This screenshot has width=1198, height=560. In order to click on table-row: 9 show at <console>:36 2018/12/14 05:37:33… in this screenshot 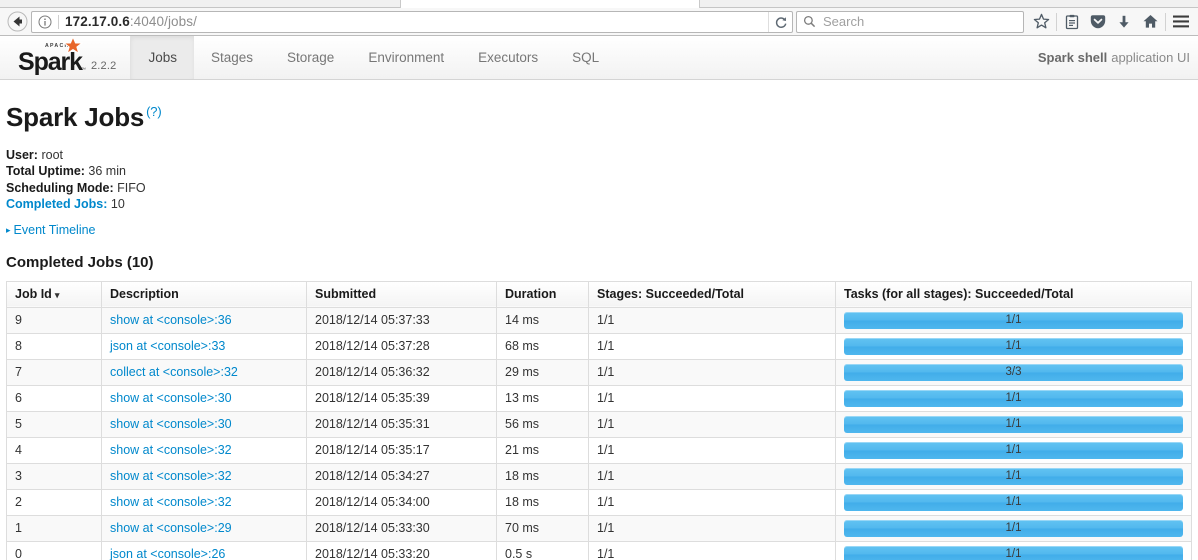, I will do `click(599, 320)`.